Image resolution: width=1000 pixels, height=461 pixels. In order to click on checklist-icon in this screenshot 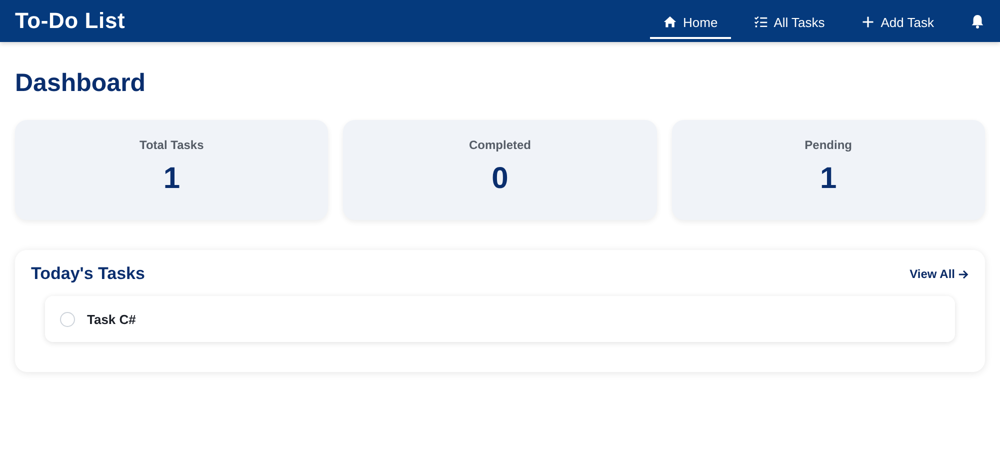, I will do `click(761, 22)`.